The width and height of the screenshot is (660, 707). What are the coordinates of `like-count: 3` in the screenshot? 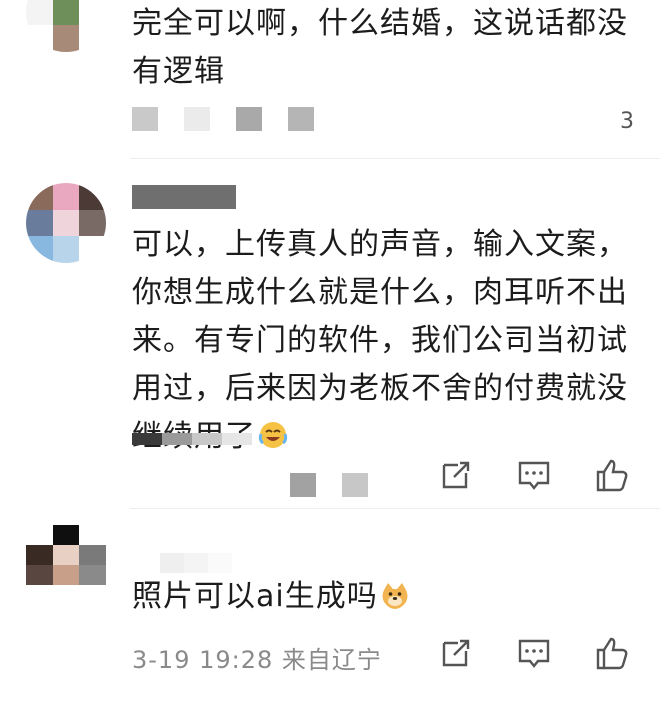 It's located at (627, 121).